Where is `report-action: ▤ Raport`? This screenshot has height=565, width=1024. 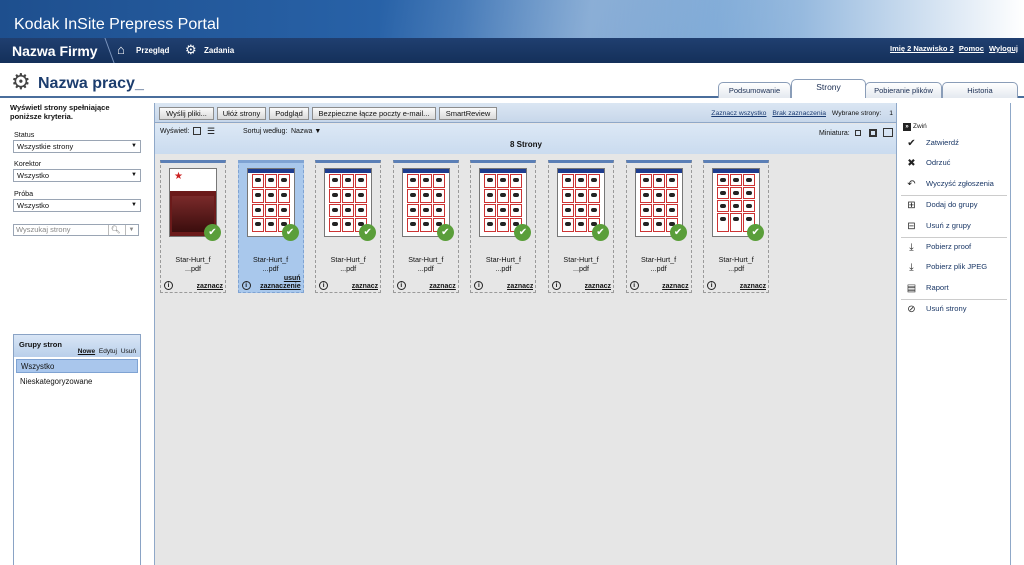 report-action: ▤ Raport is located at coordinates (927, 288).